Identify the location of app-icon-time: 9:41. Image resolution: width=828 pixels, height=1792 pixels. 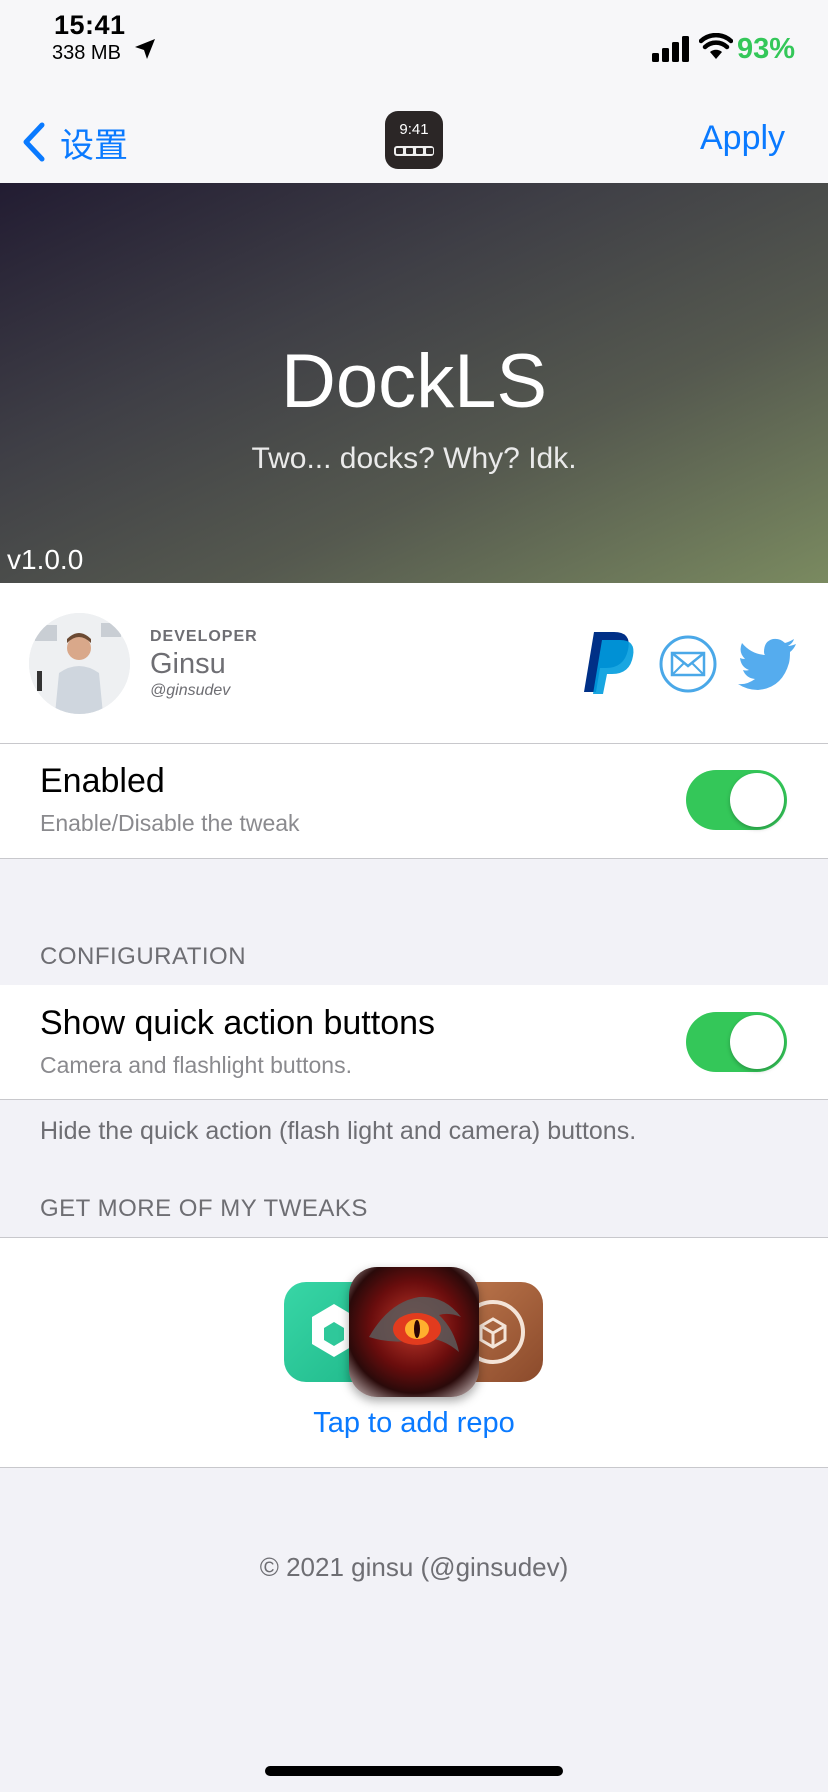
(414, 129).